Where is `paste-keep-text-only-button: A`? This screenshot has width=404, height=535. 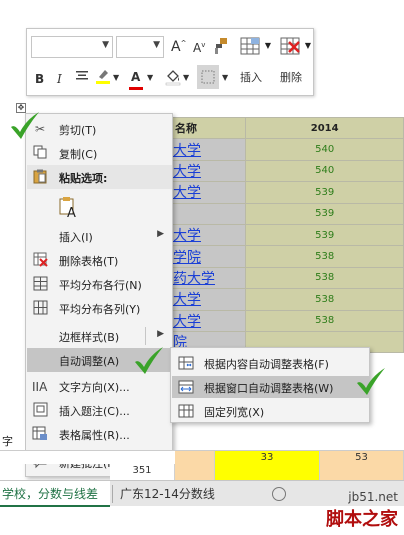
paste-keep-text-only-button: A is located at coordinates (99, 207).